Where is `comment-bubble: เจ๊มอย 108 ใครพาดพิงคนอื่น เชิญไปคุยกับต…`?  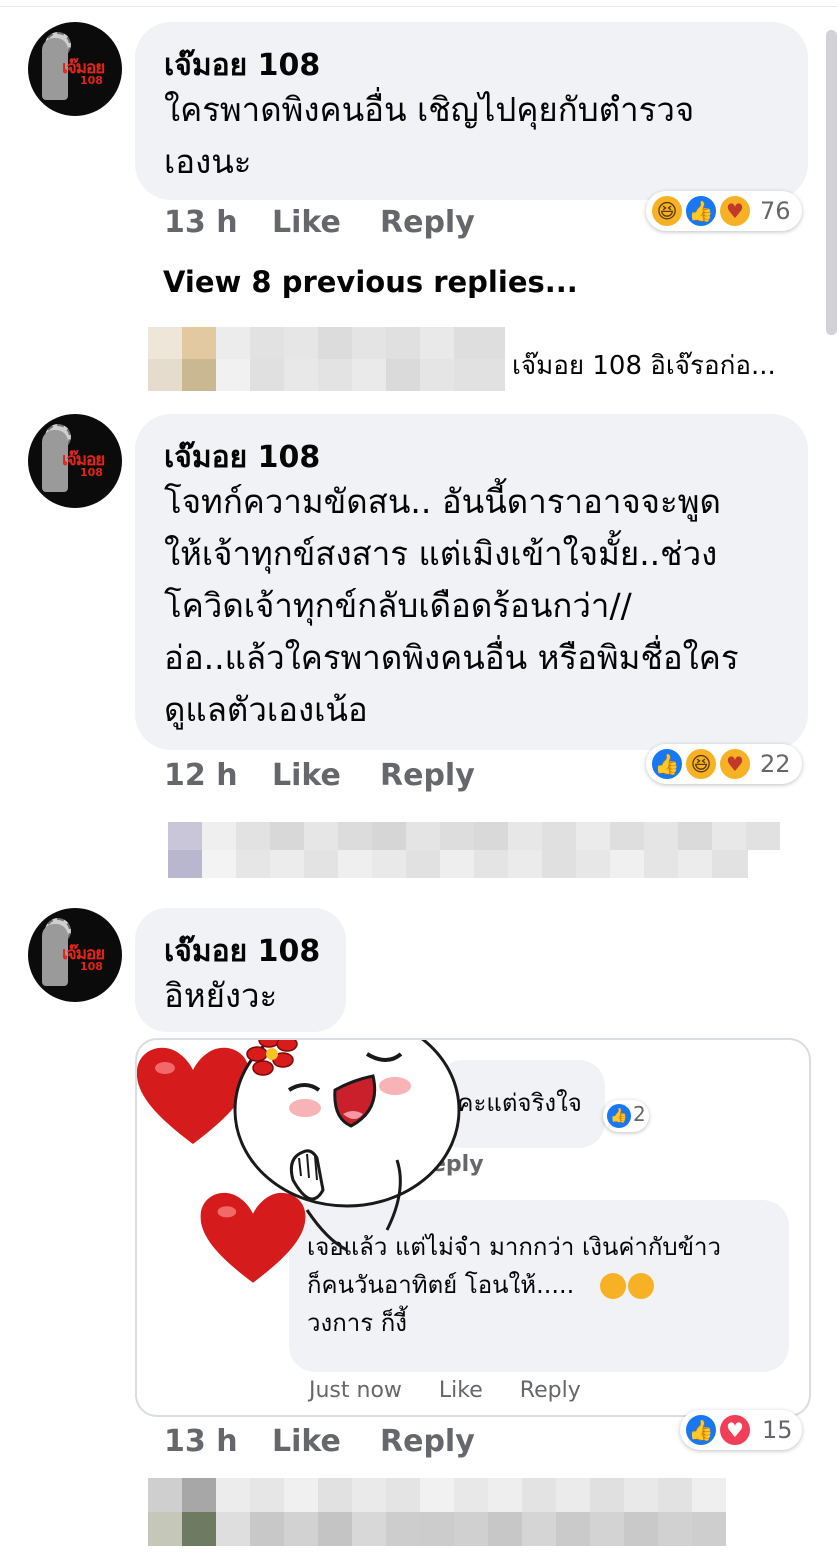 comment-bubble: เจ๊มอย 108 ใครพาดพิงคนอื่น เชิญไปคุยกับต… is located at coordinates (471, 111).